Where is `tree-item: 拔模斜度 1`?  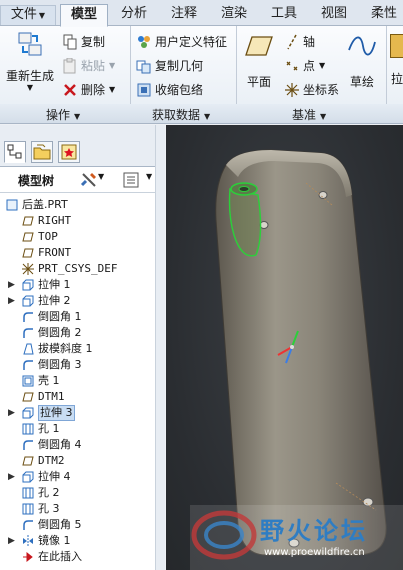
tree-item: 拔模斜度 1 is located at coordinates (77, 349).